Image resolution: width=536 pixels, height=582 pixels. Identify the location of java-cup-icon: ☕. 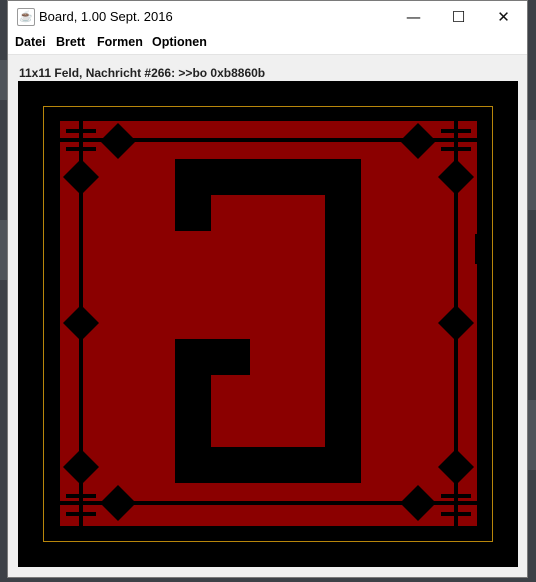
(26, 17).